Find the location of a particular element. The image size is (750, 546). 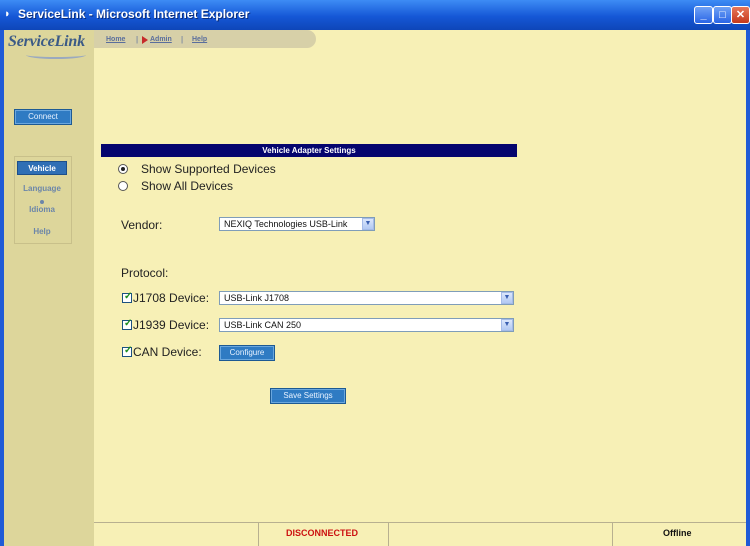

save-settings-button: Save Settings is located at coordinates (308, 396).